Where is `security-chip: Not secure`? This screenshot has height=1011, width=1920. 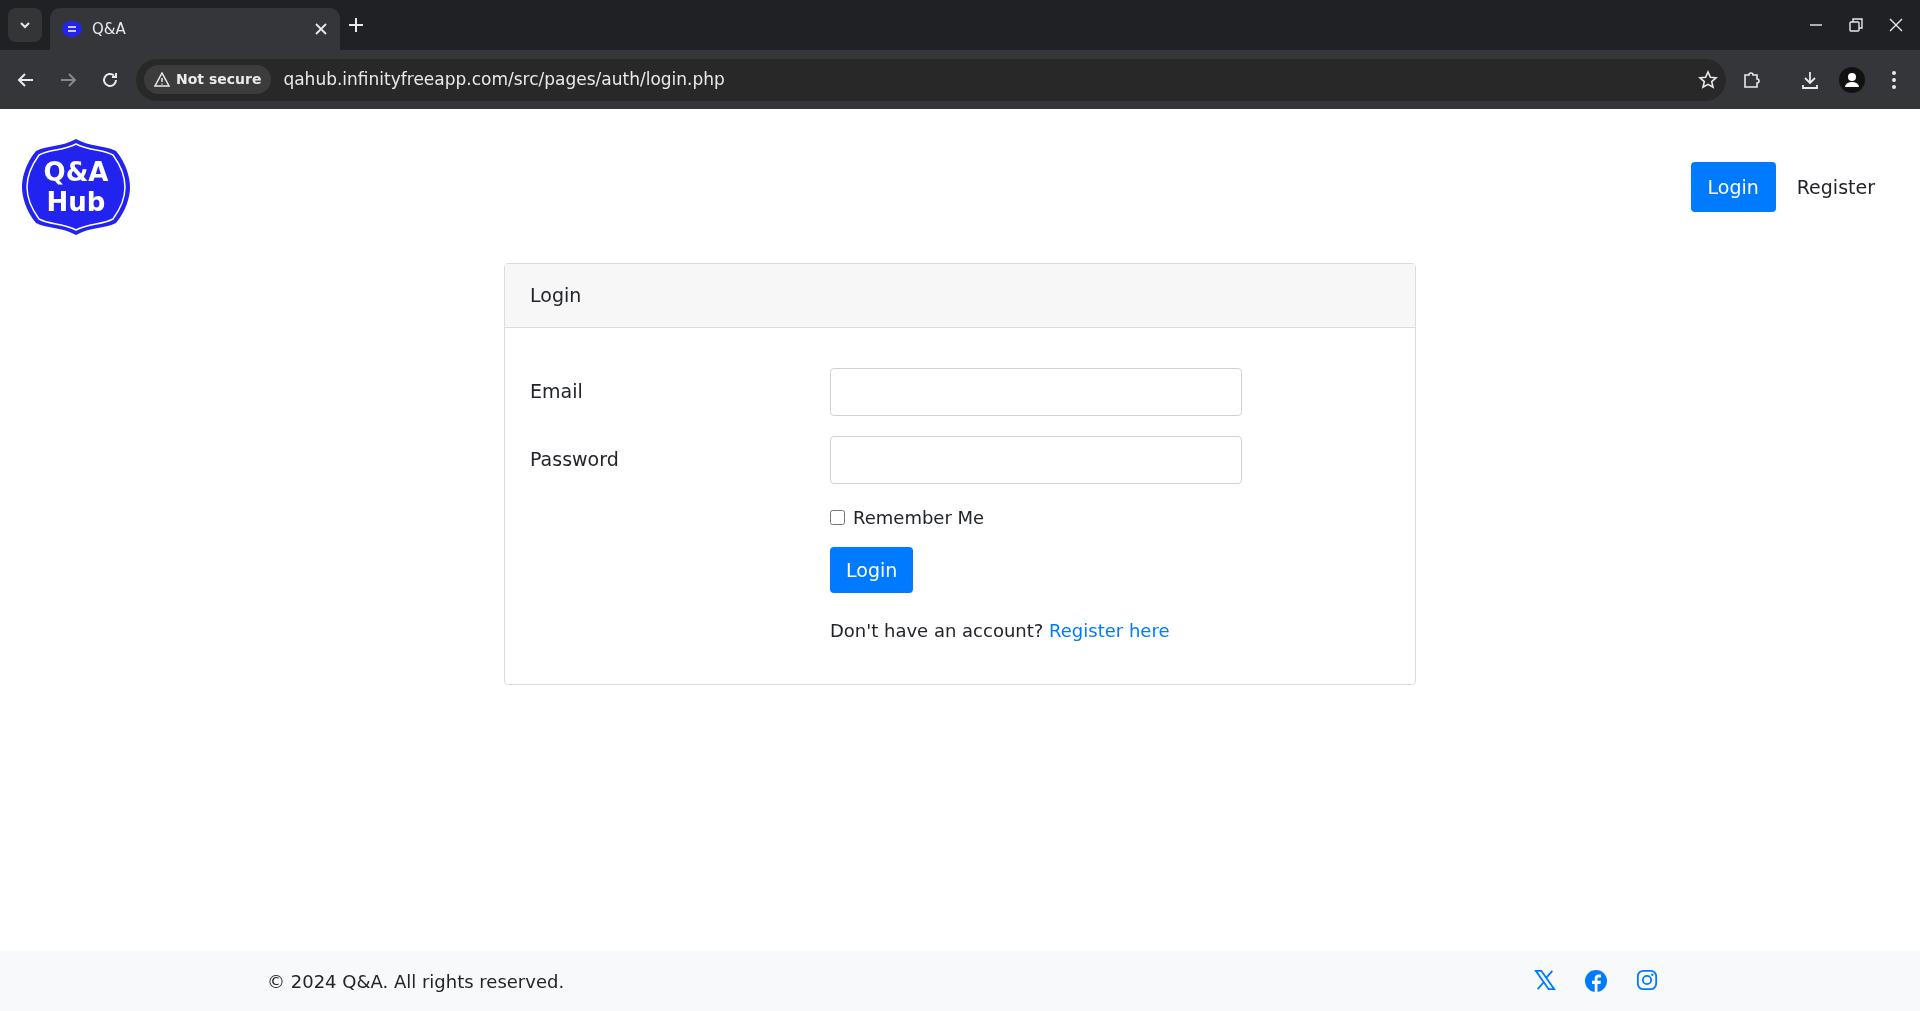
security-chip: Not secure is located at coordinates (208, 79).